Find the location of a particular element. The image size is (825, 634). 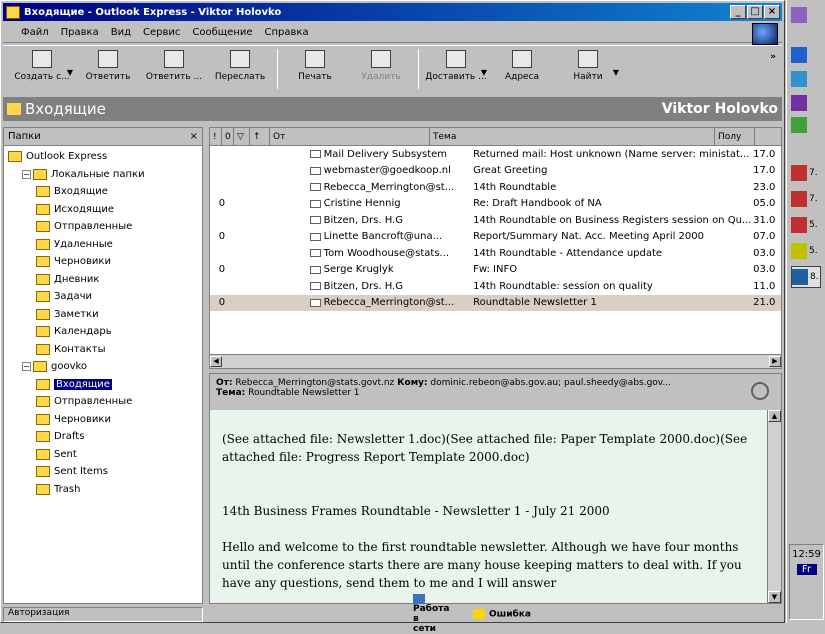

folder-item: Дневник is located at coordinates (103, 280).